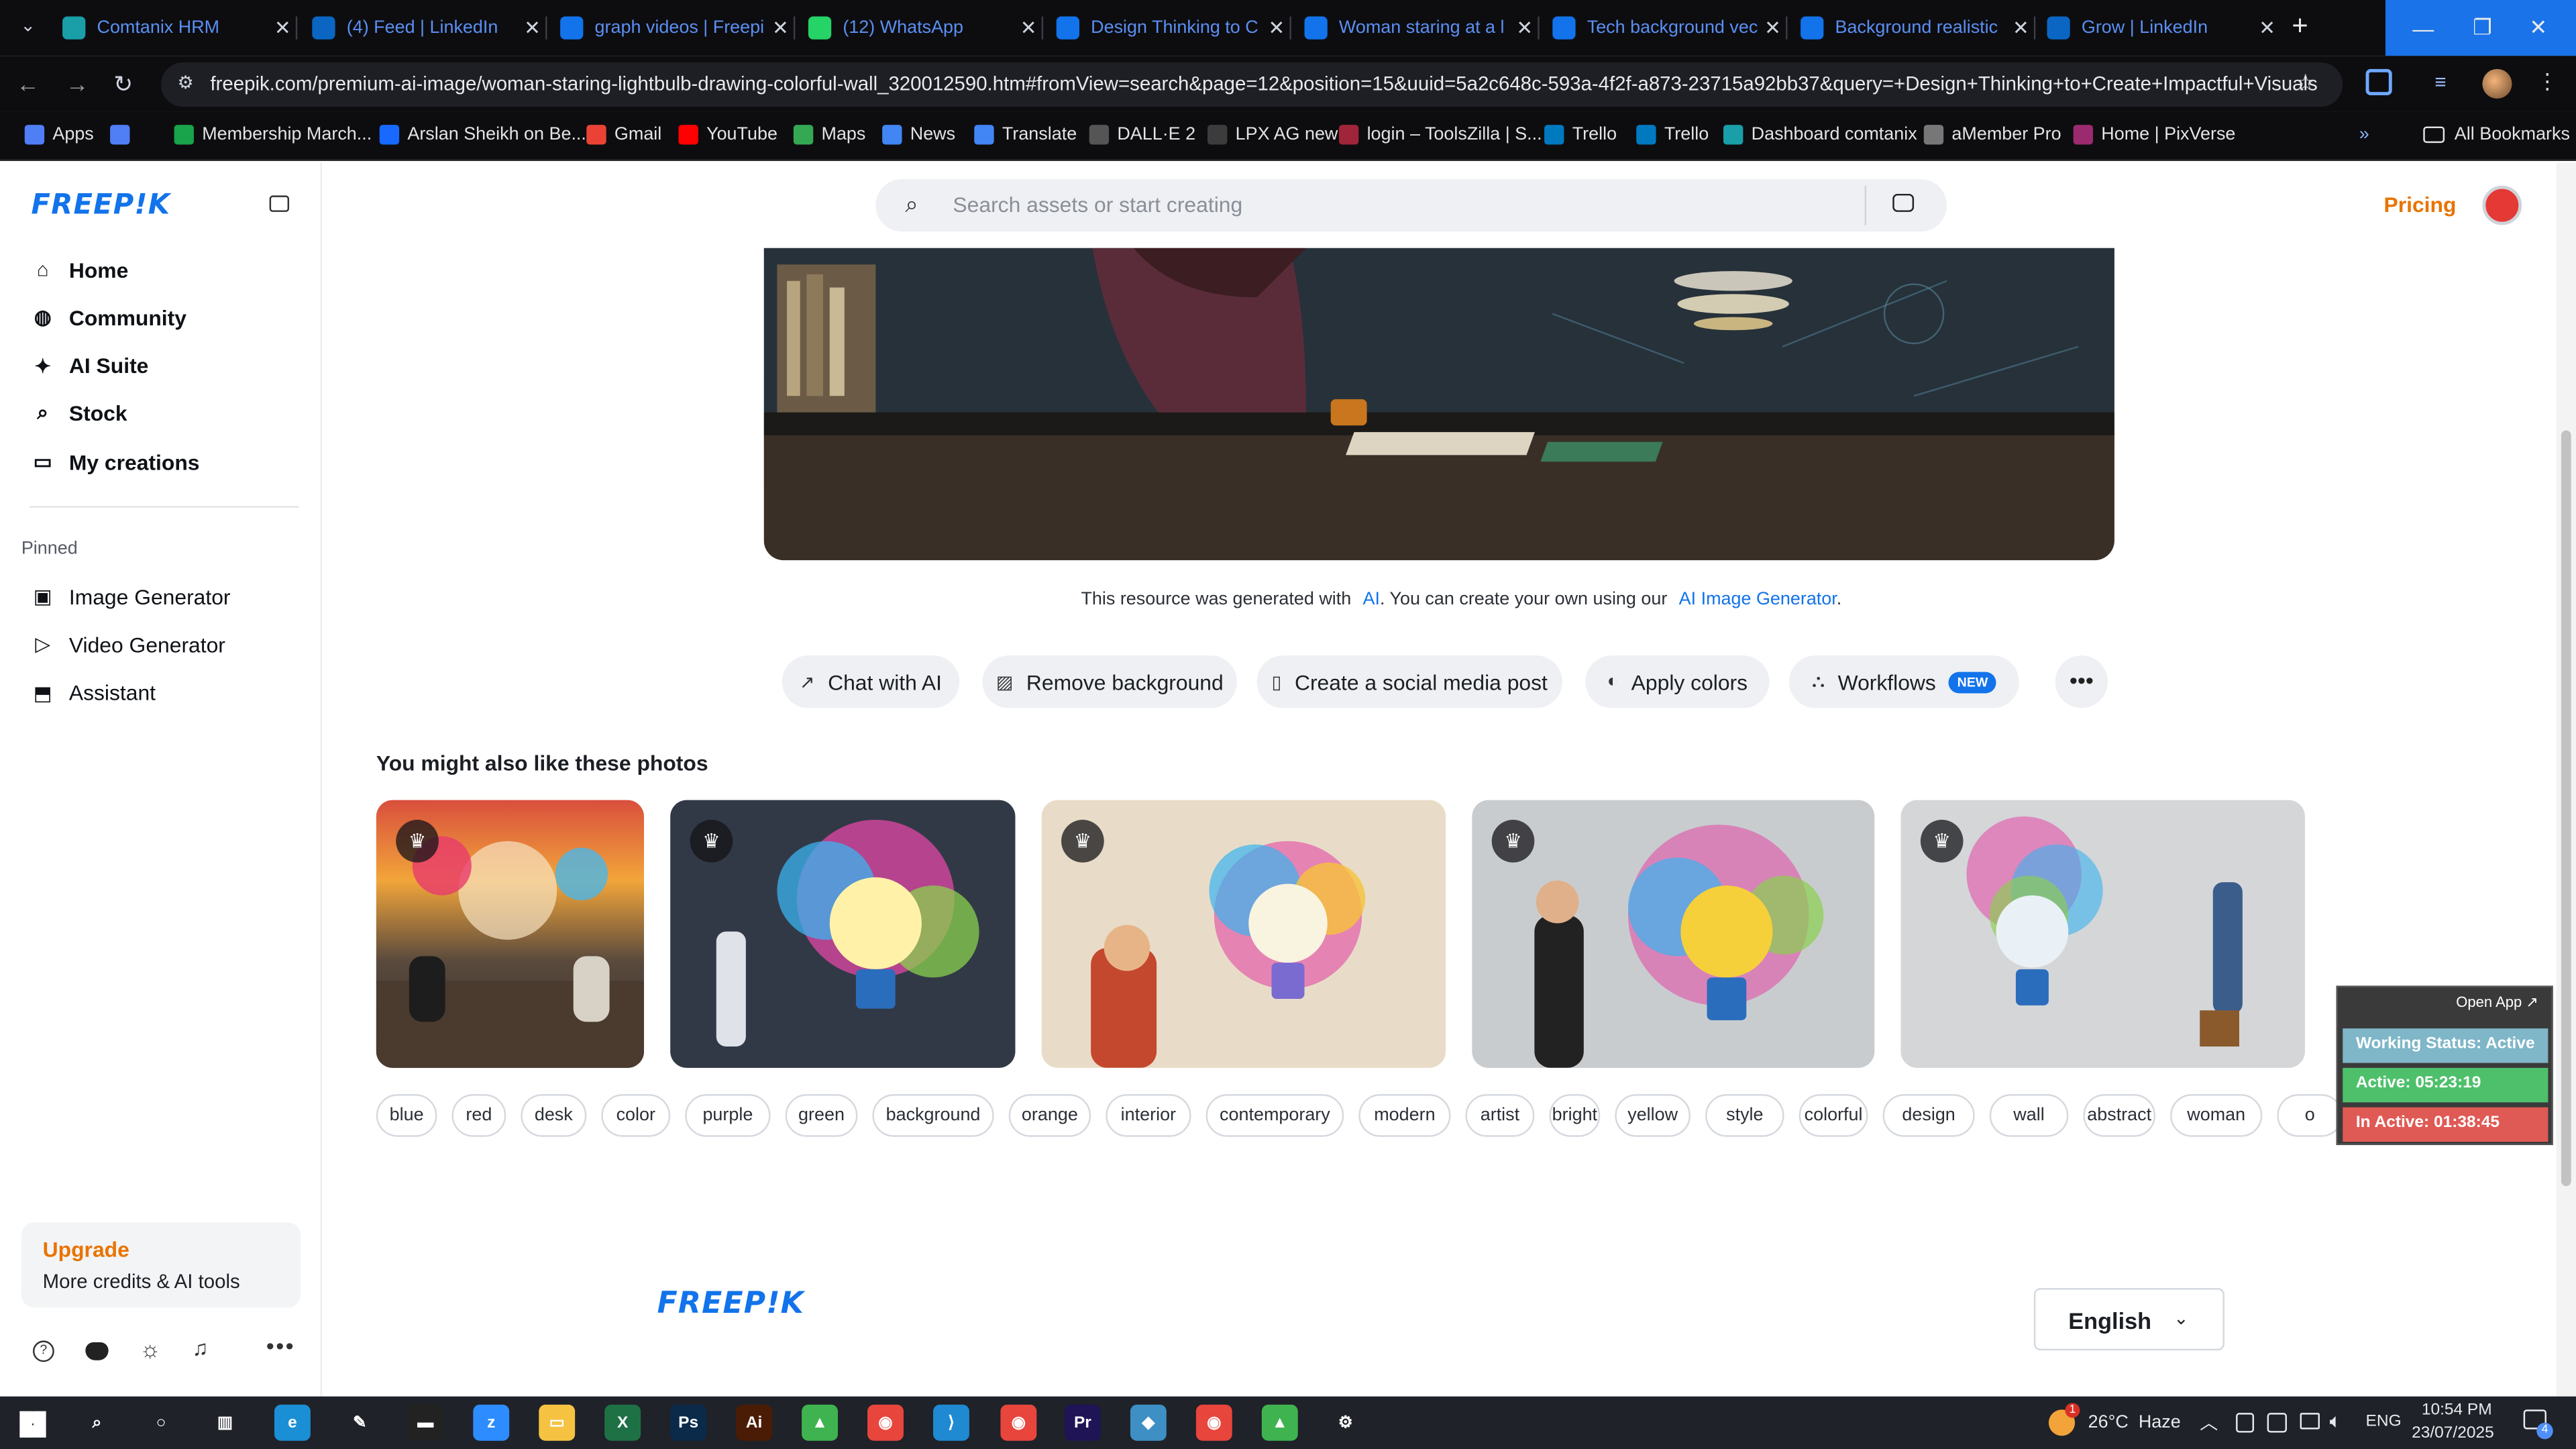  I want to click on theme-sun-icon: ☼, so click(150, 1349).